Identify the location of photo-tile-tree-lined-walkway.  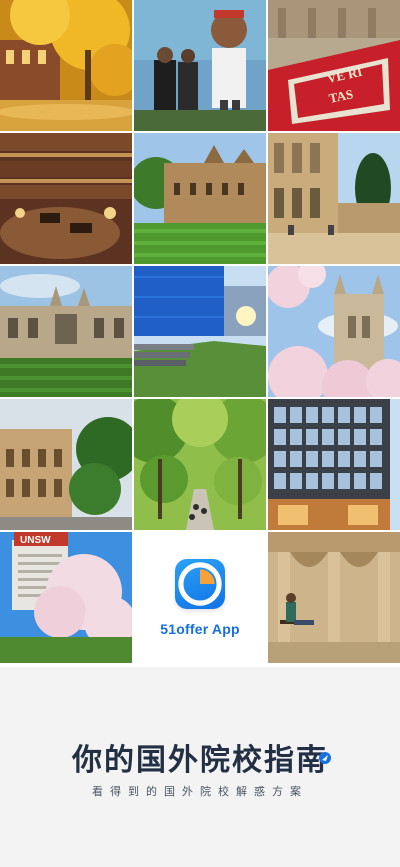
(200, 464).